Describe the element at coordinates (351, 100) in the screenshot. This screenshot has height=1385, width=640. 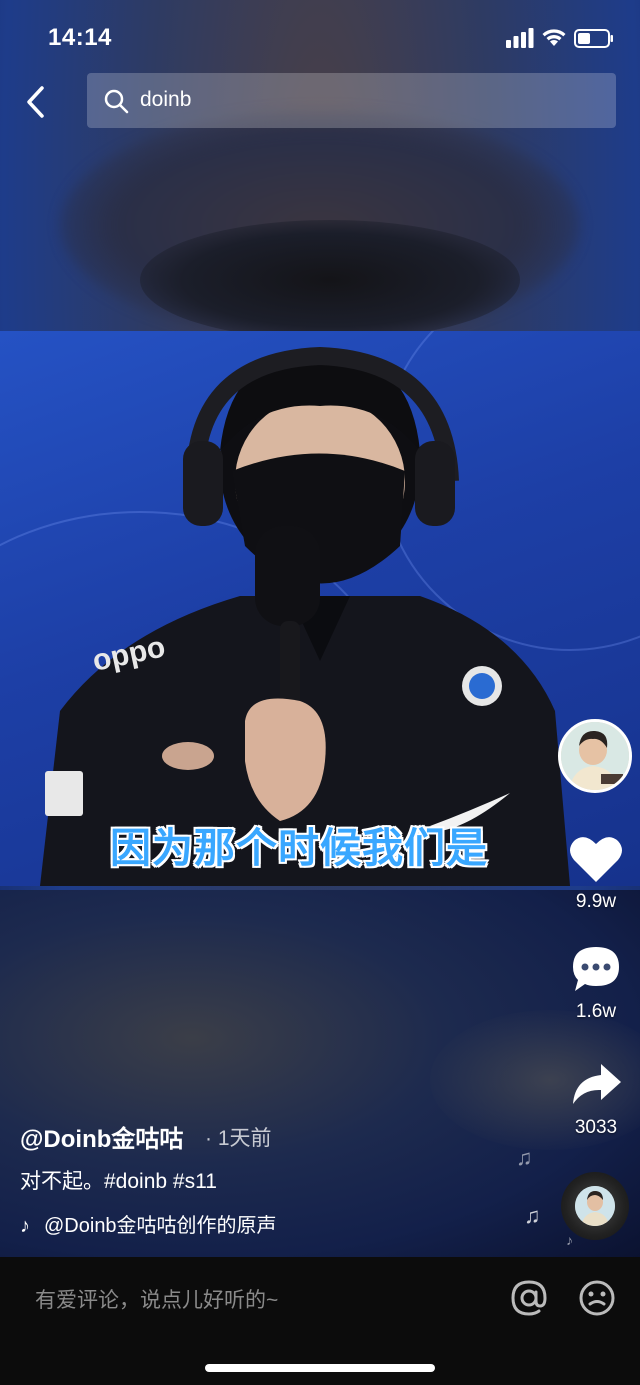
I see `search-bar: doinb` at that location.